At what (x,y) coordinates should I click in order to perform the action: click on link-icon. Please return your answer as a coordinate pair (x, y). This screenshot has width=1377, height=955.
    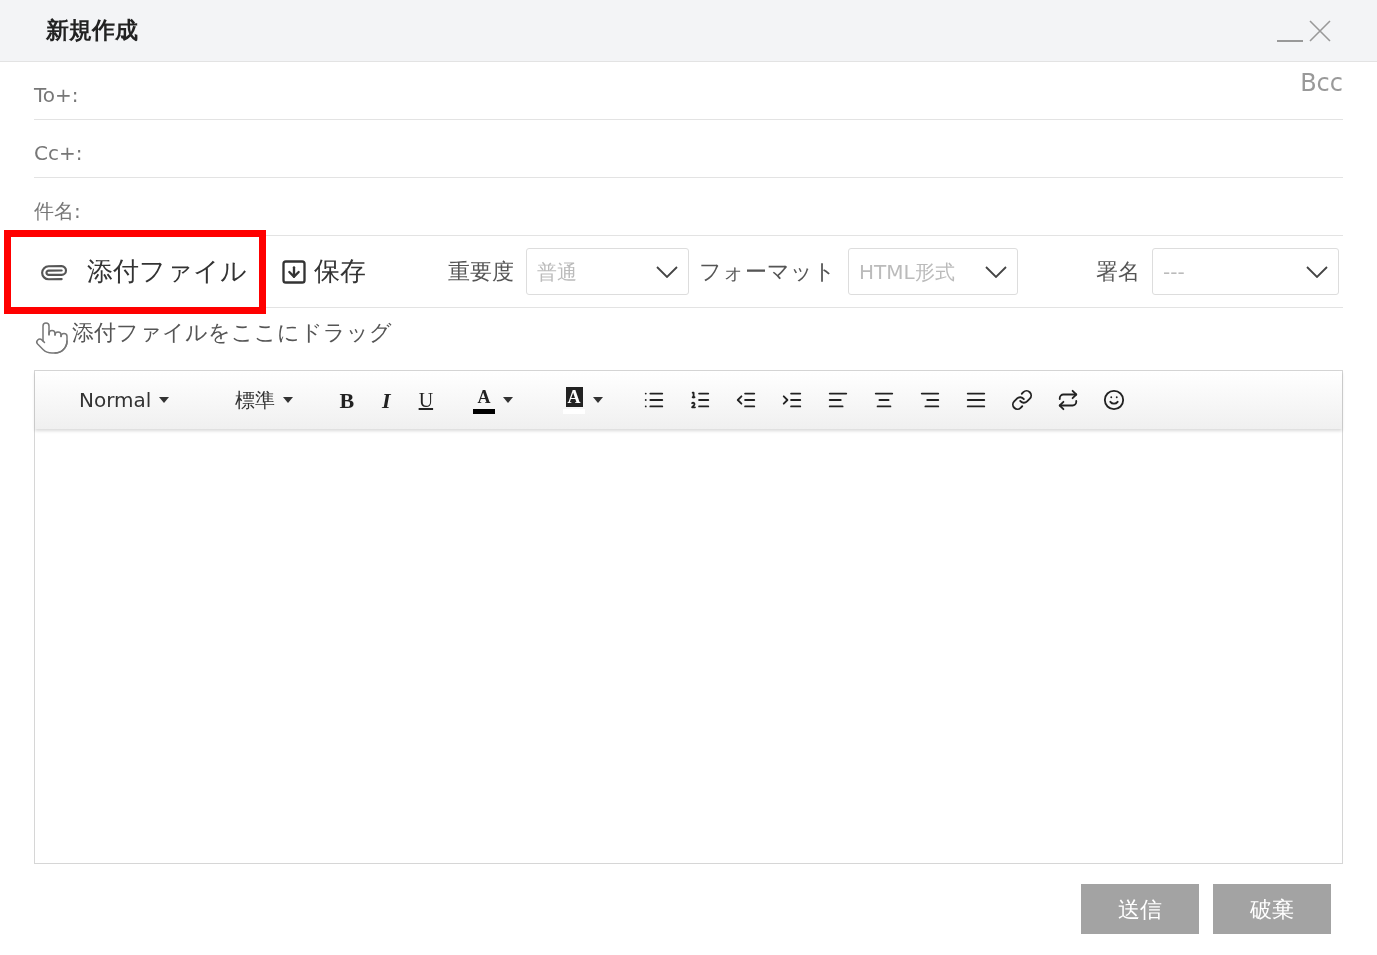
    Looking at the image, I should click on (1022, 400).